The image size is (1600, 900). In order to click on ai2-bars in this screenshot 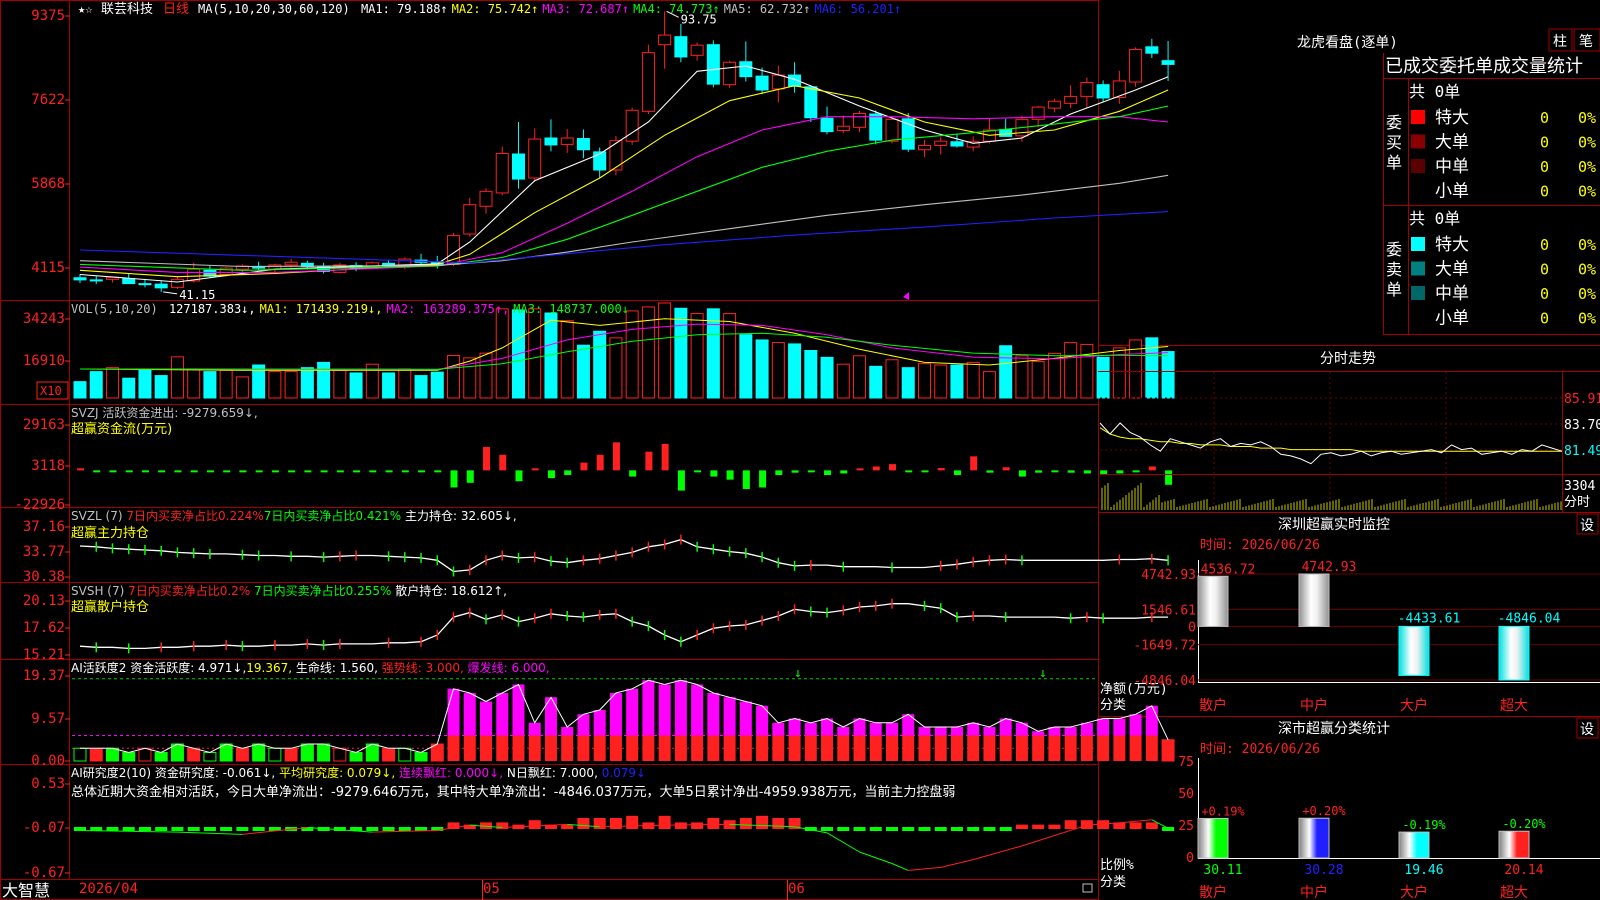, I will do `click(624, 843)`.